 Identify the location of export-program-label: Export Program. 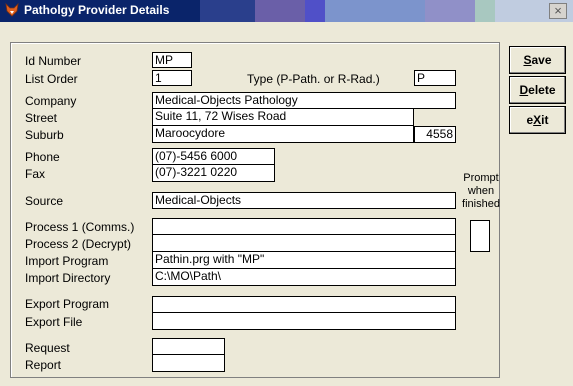
(67, 304).